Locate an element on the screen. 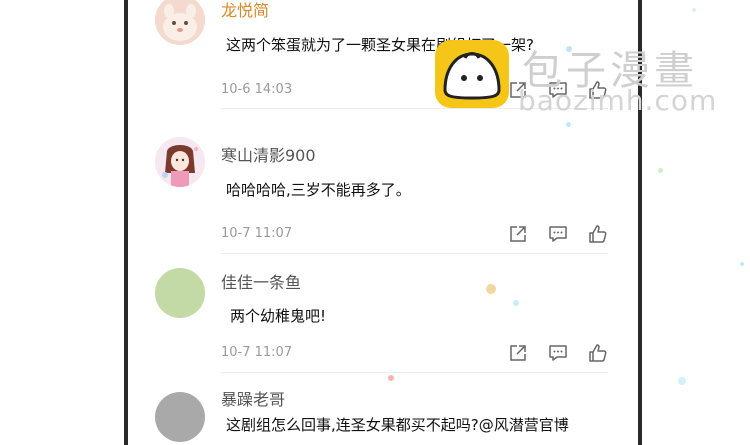 The width and height of the screenshot is (750, 445). comment-text: 这剧组怎么回事,连圣女果都买不起吗?@风潜营官博 is located at coordinates (397, 425).